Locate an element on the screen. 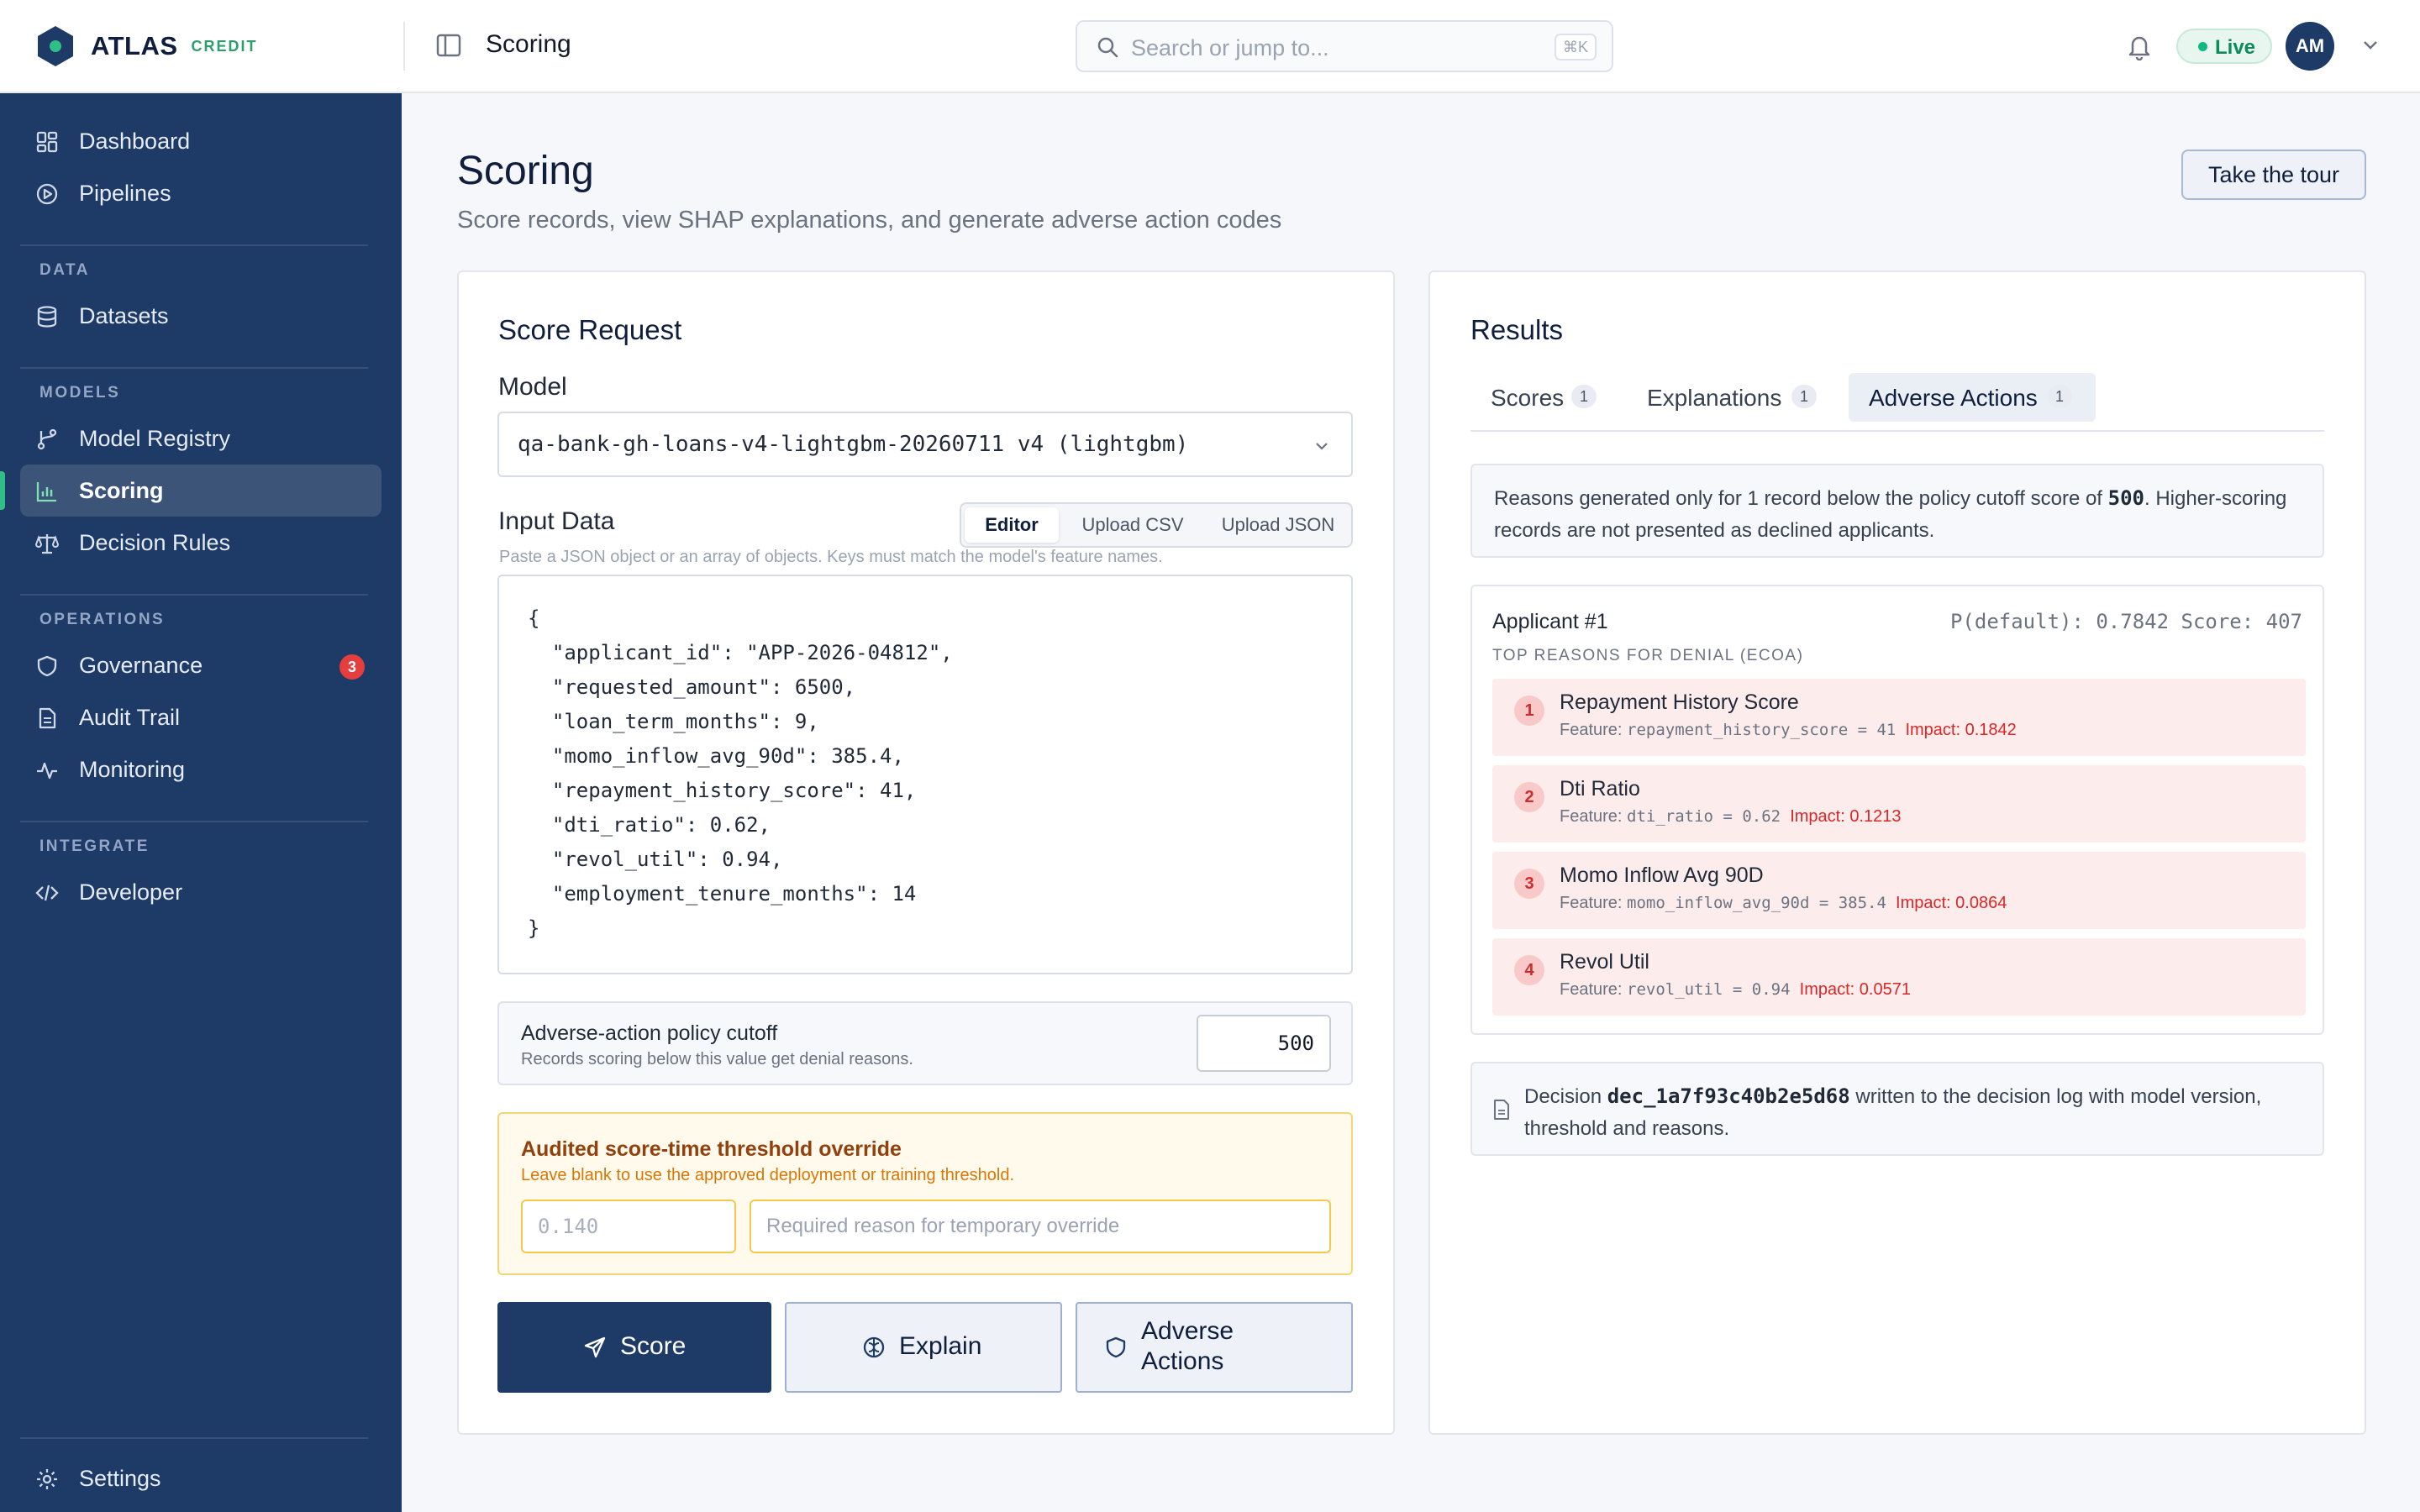 Image resolution: width=2420 pixels, height=1512 pixels. cutoff-input: 500 is located at coordinates (1264, 1043).